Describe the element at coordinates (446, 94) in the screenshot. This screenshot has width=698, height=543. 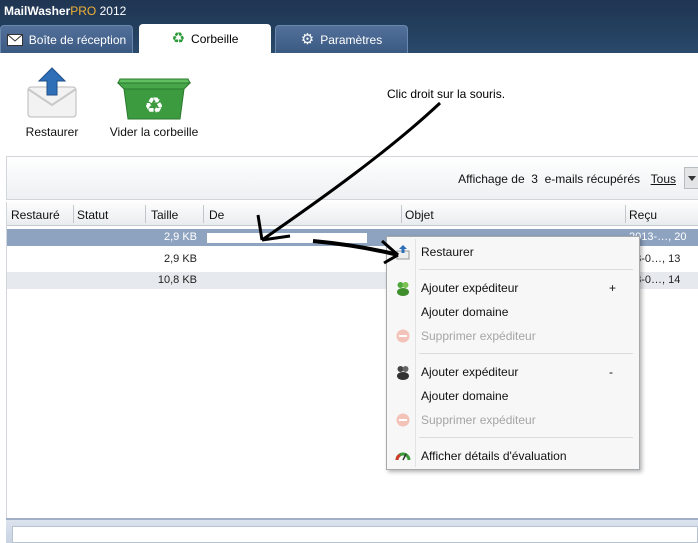
I see `annotation-text: Clic droit sur la souris.` at that location.